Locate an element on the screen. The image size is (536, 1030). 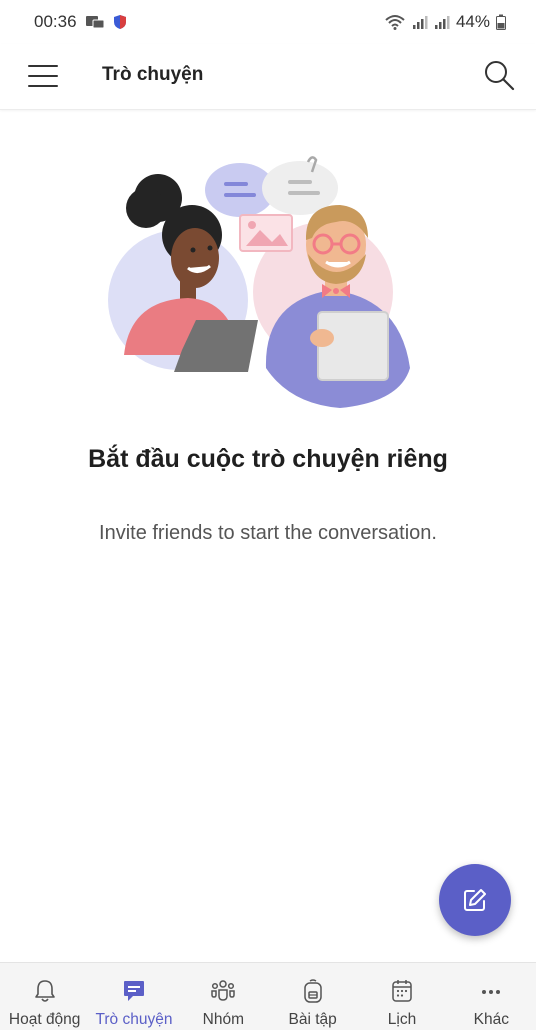
menu-button is located at coordinates (44, 76).